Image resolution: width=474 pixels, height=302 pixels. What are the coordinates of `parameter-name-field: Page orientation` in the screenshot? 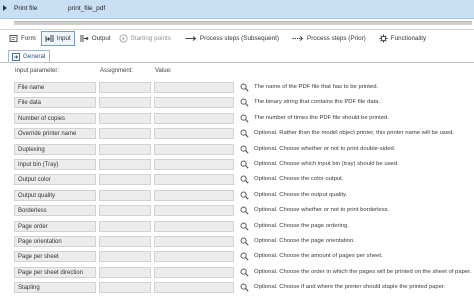 It's located at (55, 241).